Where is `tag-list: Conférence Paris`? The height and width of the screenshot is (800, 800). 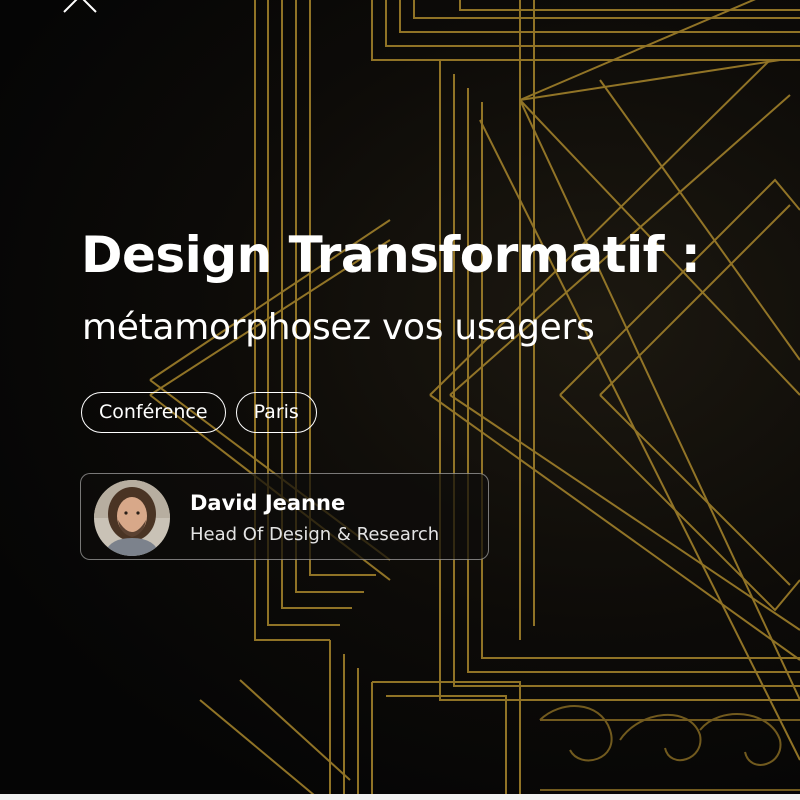
tag-list: Conférence Paris is located at coordinates (199, 412).